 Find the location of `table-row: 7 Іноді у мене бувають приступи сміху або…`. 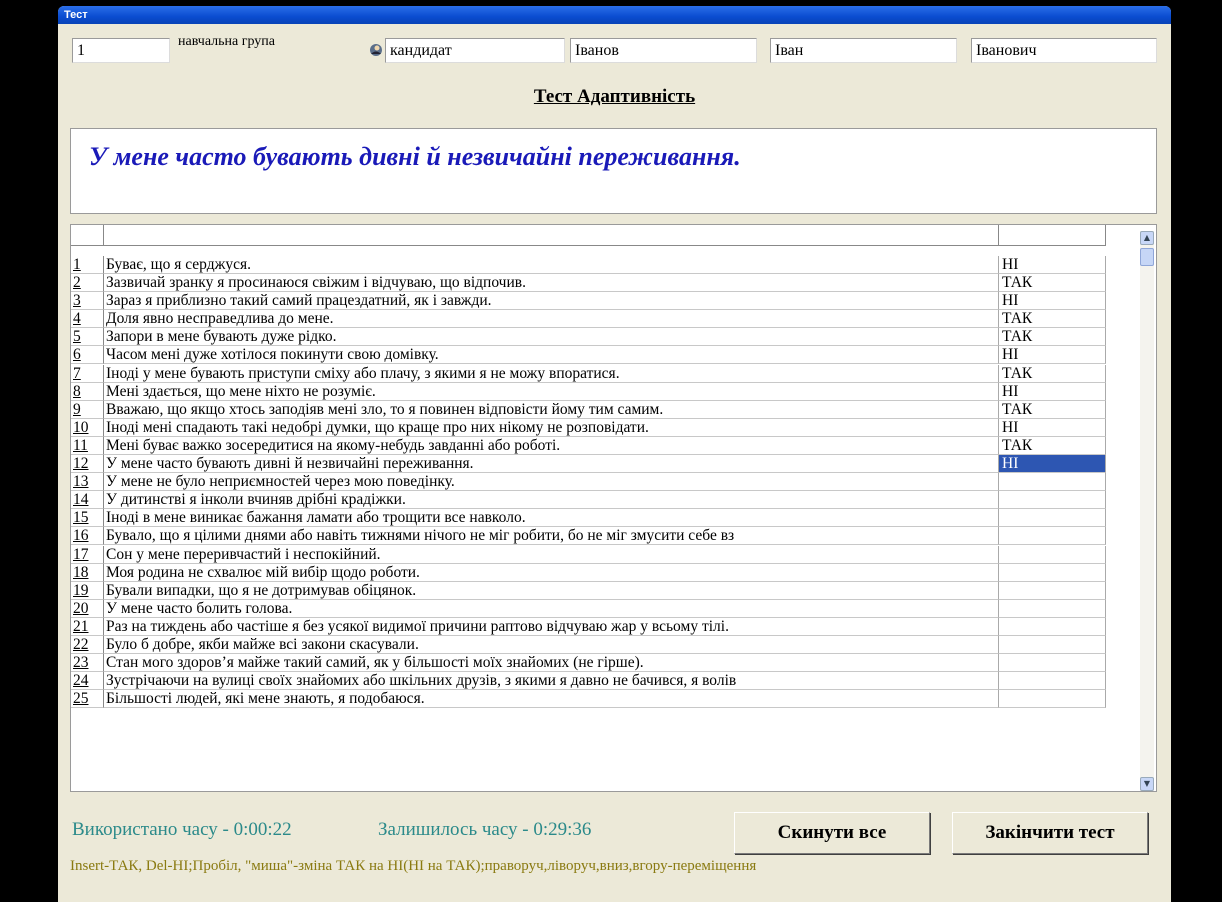

table-row: 7 Іноді у мене бувають приступи сміху або… is located at coordinates (588, 373).